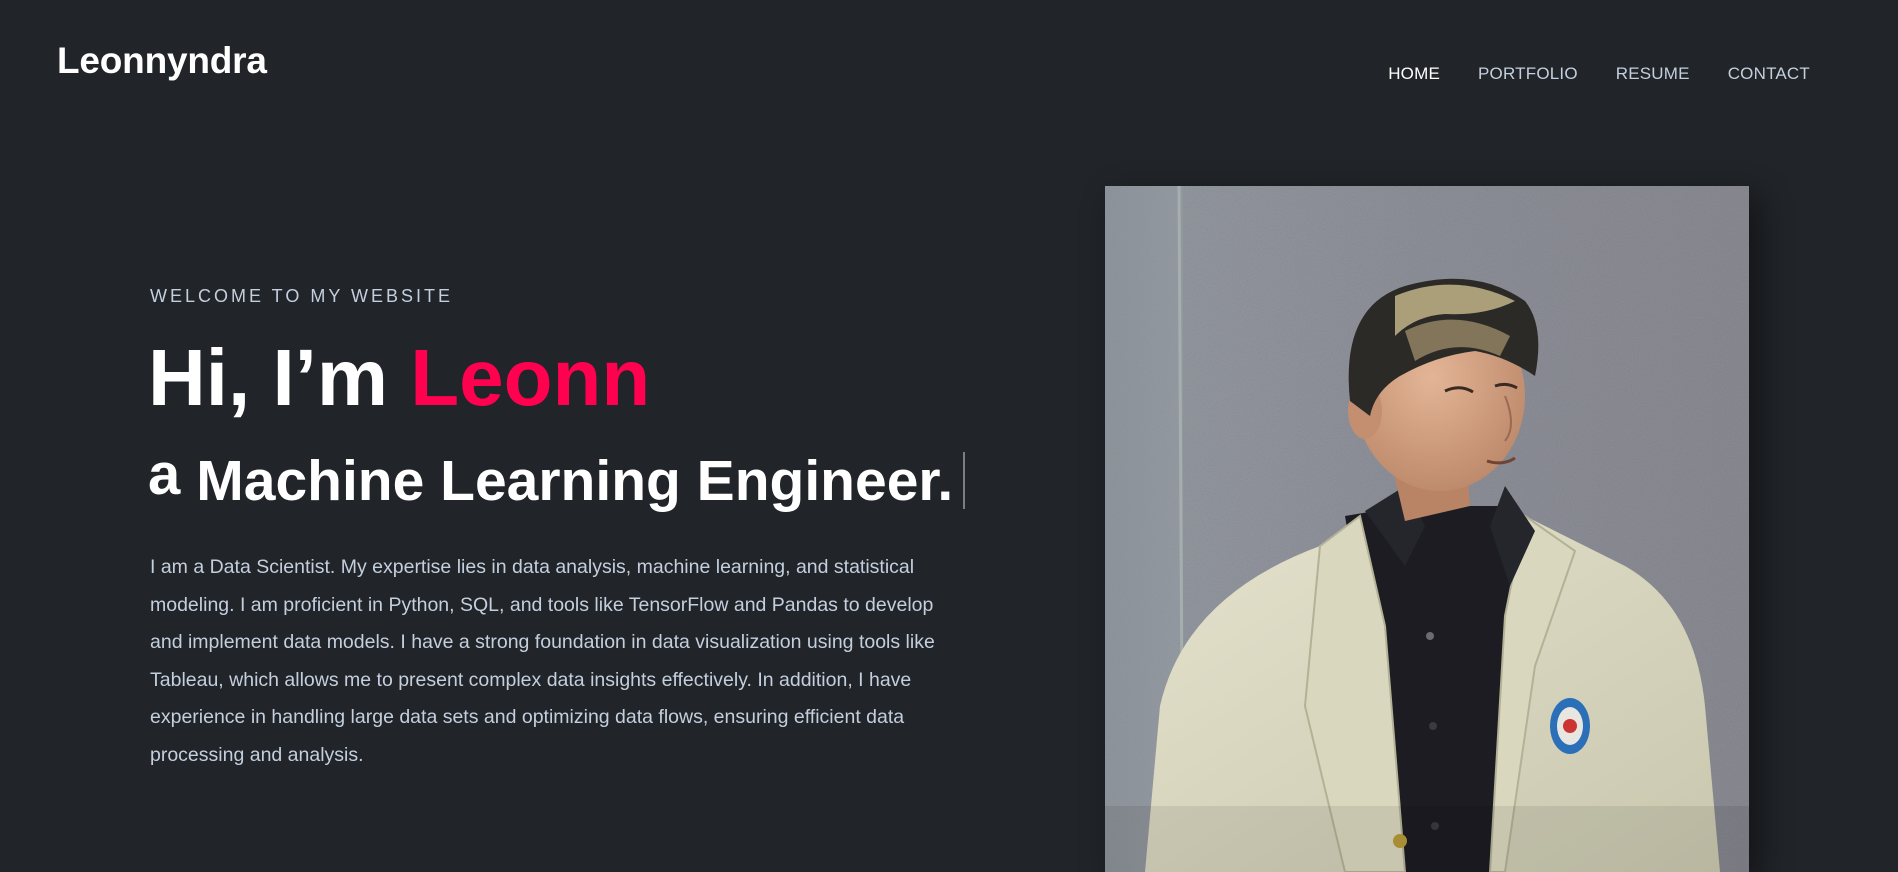 This screenshot has height=872, width=1898. I want to click on main-nav: HOME PORTFOLIO RESUME CONTACT, so click(1580, 74).